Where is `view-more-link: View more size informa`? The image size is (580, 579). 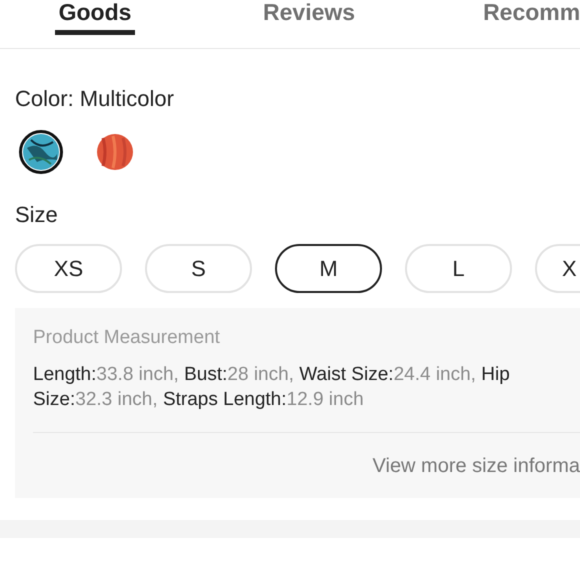
view-more-link: View more size informa is located at coordinates (476, 466).